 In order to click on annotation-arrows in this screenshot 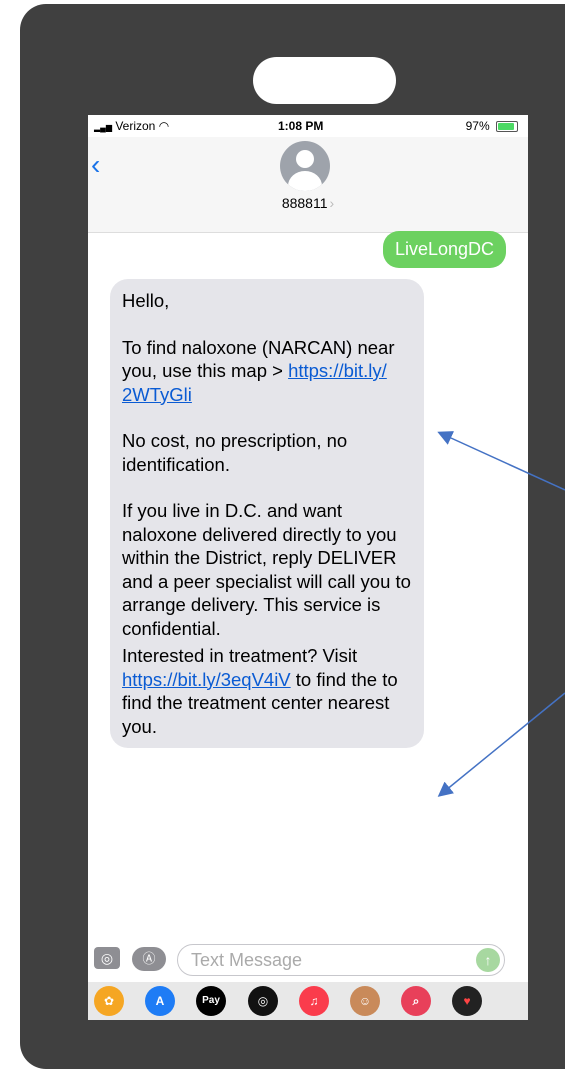, I will do `click(501, 614)`.